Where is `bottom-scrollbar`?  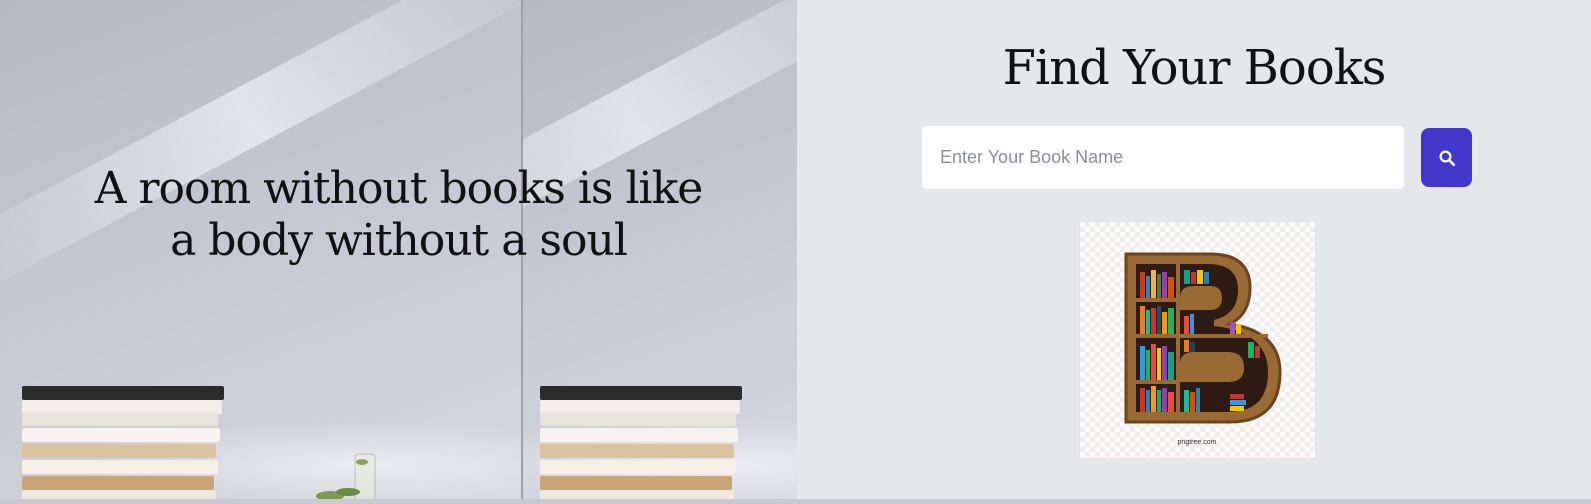 bottom-scrollbar is located at coordinates (795, 501).